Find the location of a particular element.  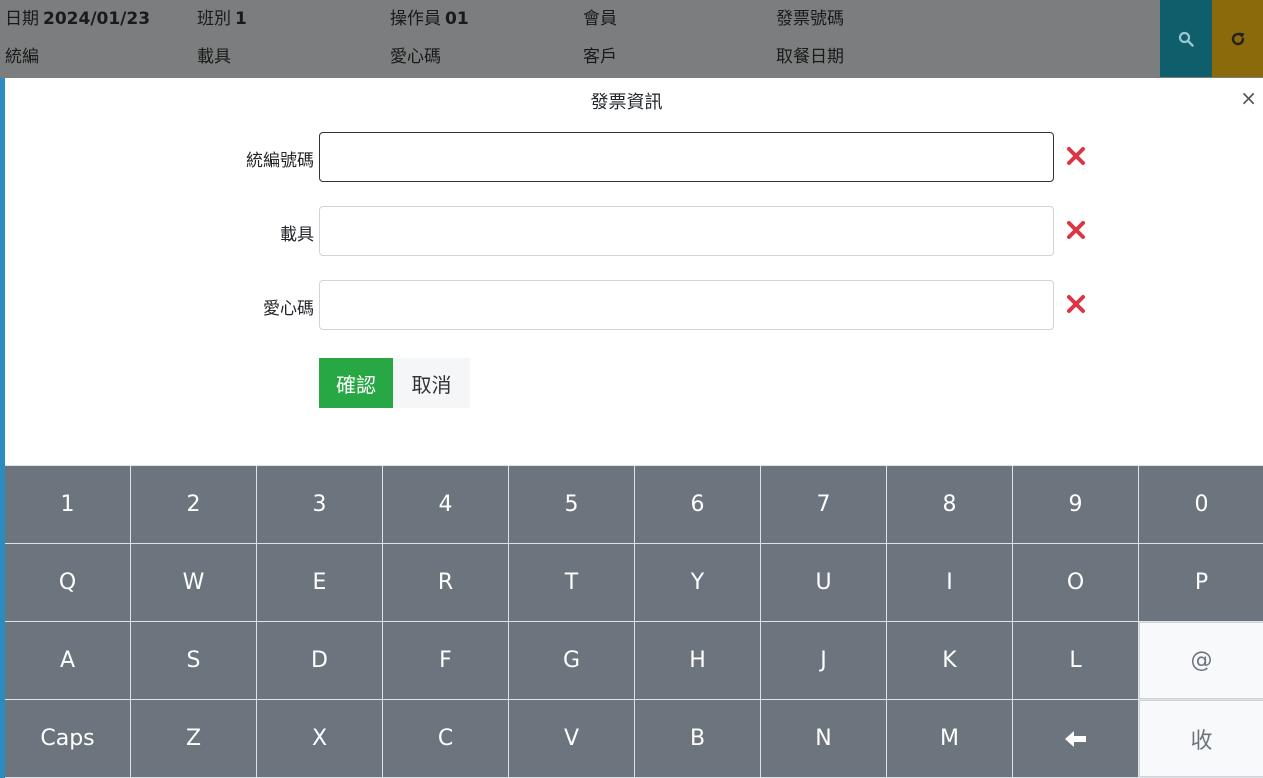

shift-info: 班別 1 is located at coordinates (222, 16).